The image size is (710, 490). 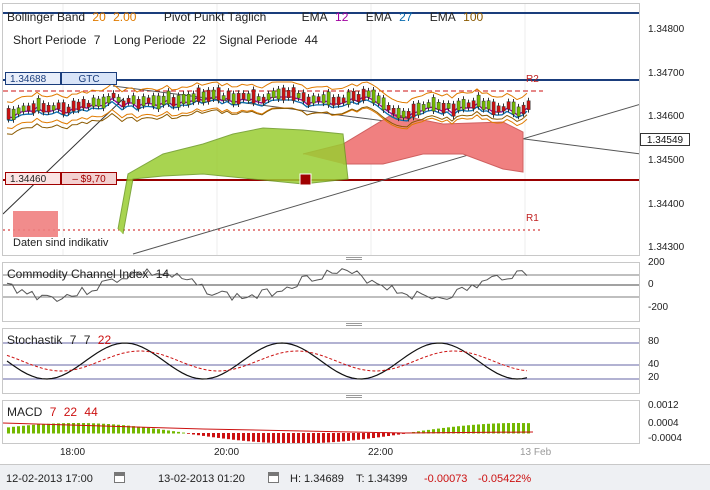 I want to click on stochastic-legend: Stochastik 7 7 22, so click(x=61, y=340).